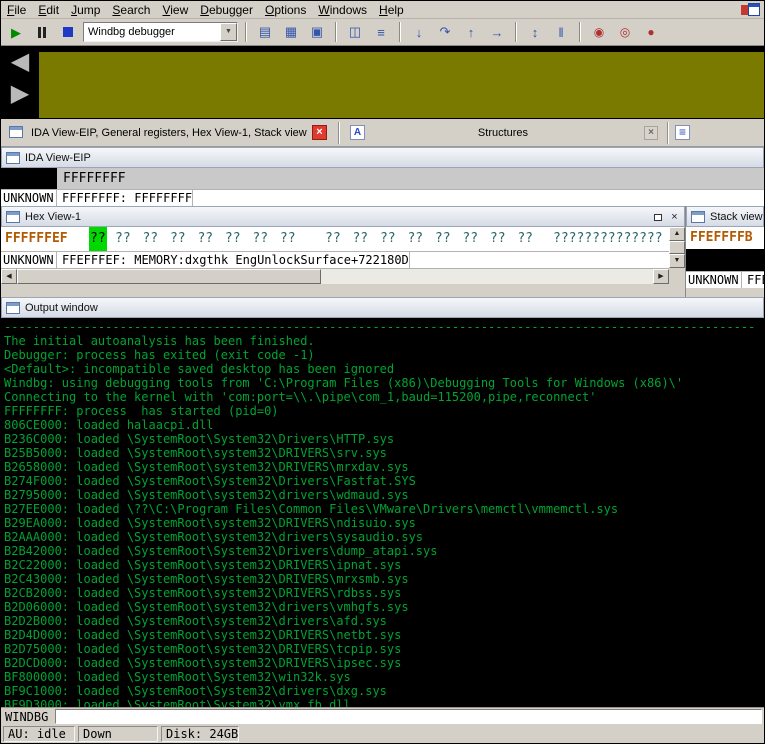  I want to click on hex-vertical-scrollbar: ▲ ▼, so click(677, 247).